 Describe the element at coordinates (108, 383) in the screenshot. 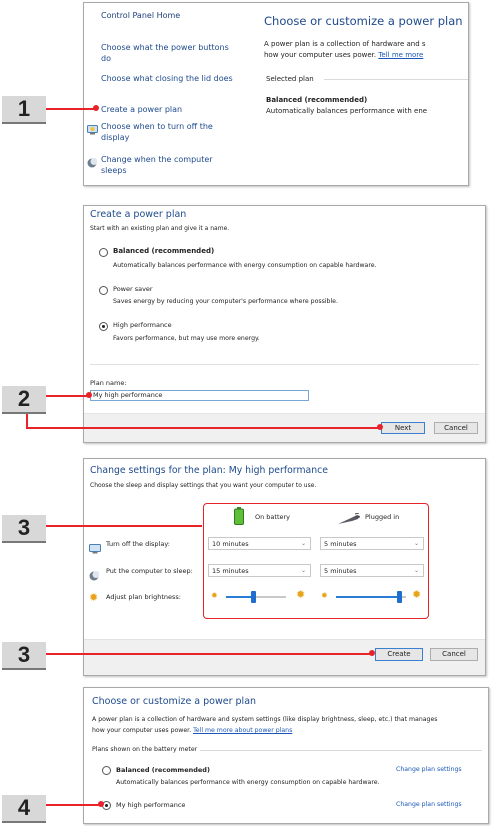

I see `plan-name-label: Plan name:` at that location.